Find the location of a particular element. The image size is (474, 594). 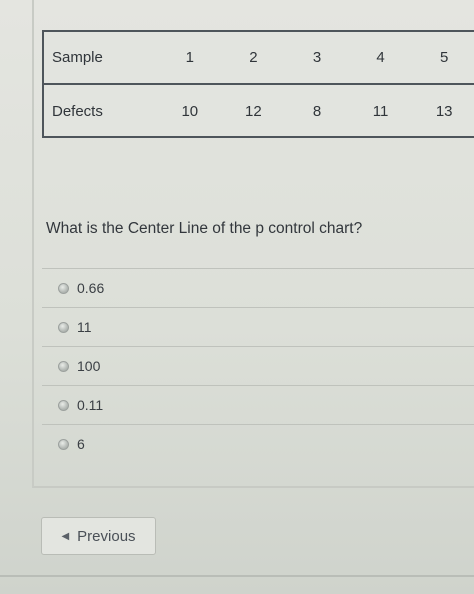

table-header-cell: 1 is located at coordinates (189, 57).